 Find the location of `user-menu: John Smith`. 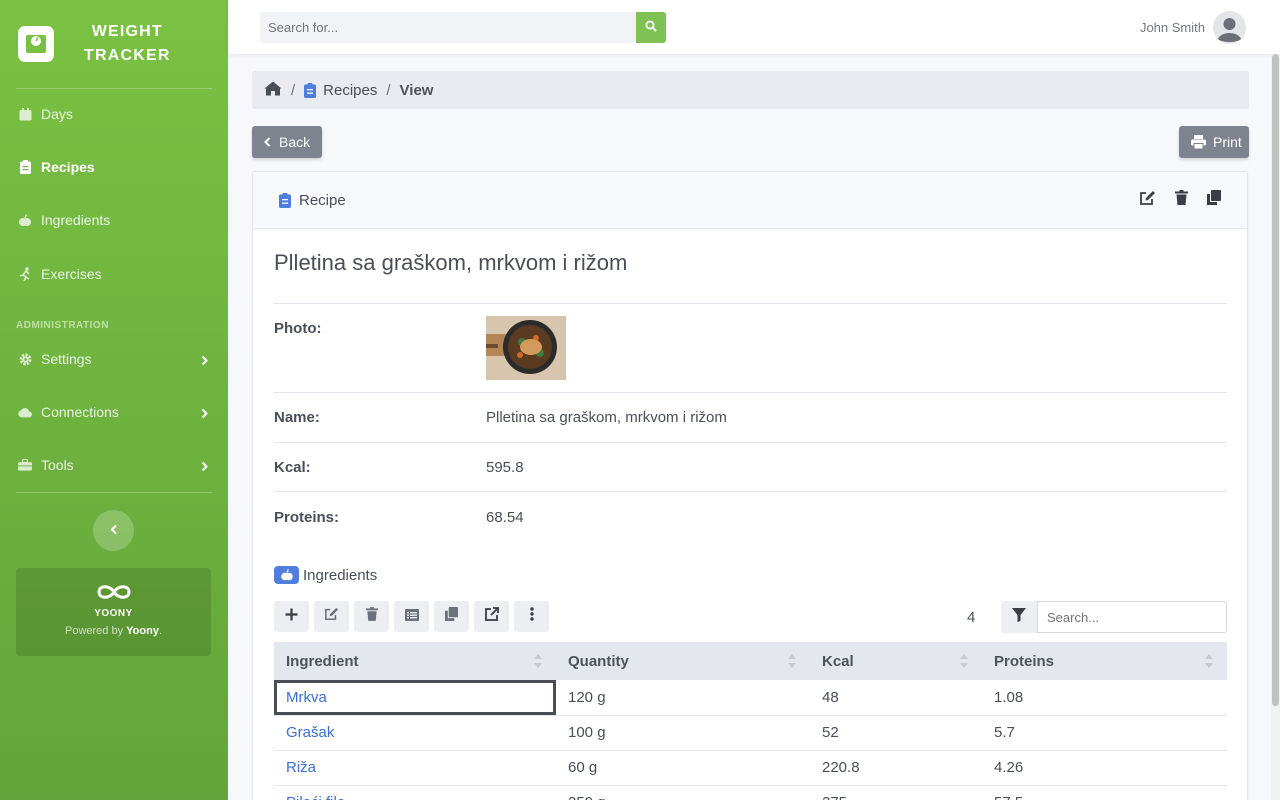

user-menu: John Smith is located at coordinates (1193, 27).